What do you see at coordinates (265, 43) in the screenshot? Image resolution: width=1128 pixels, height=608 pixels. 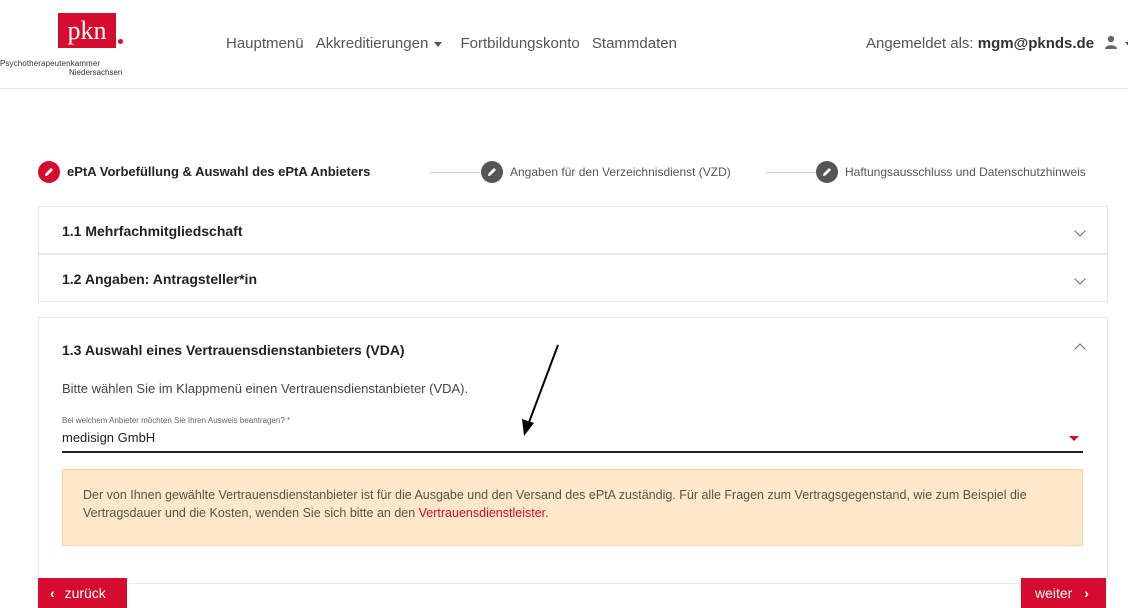 I see `nav-hauptmenue: Hauptmenü` at bounding box center [265, 43].